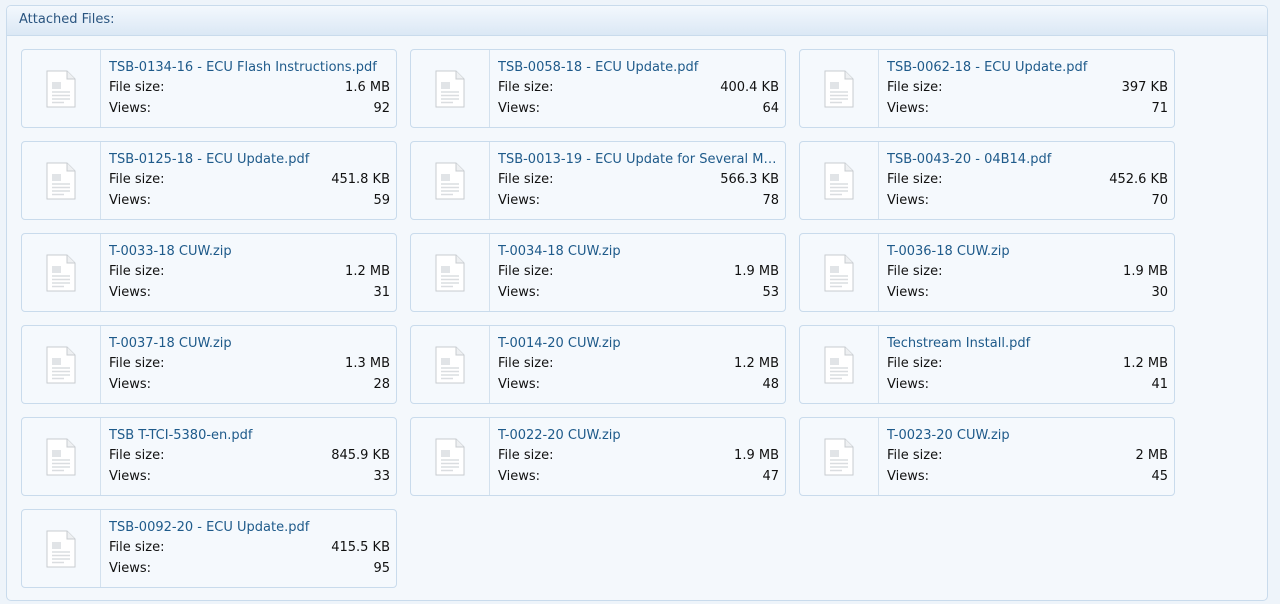 The height and width of the screenshot is (604, 1280). Describe the element at coordinates (249, 435) in the screenshot. I see `file-name-link: TSB T-TCI-5380-en.pdf` at that location.